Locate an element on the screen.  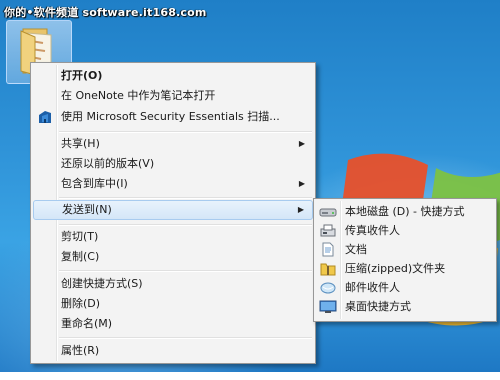
menu-item-open: 打开(O) is located at coordinates (173, 76).